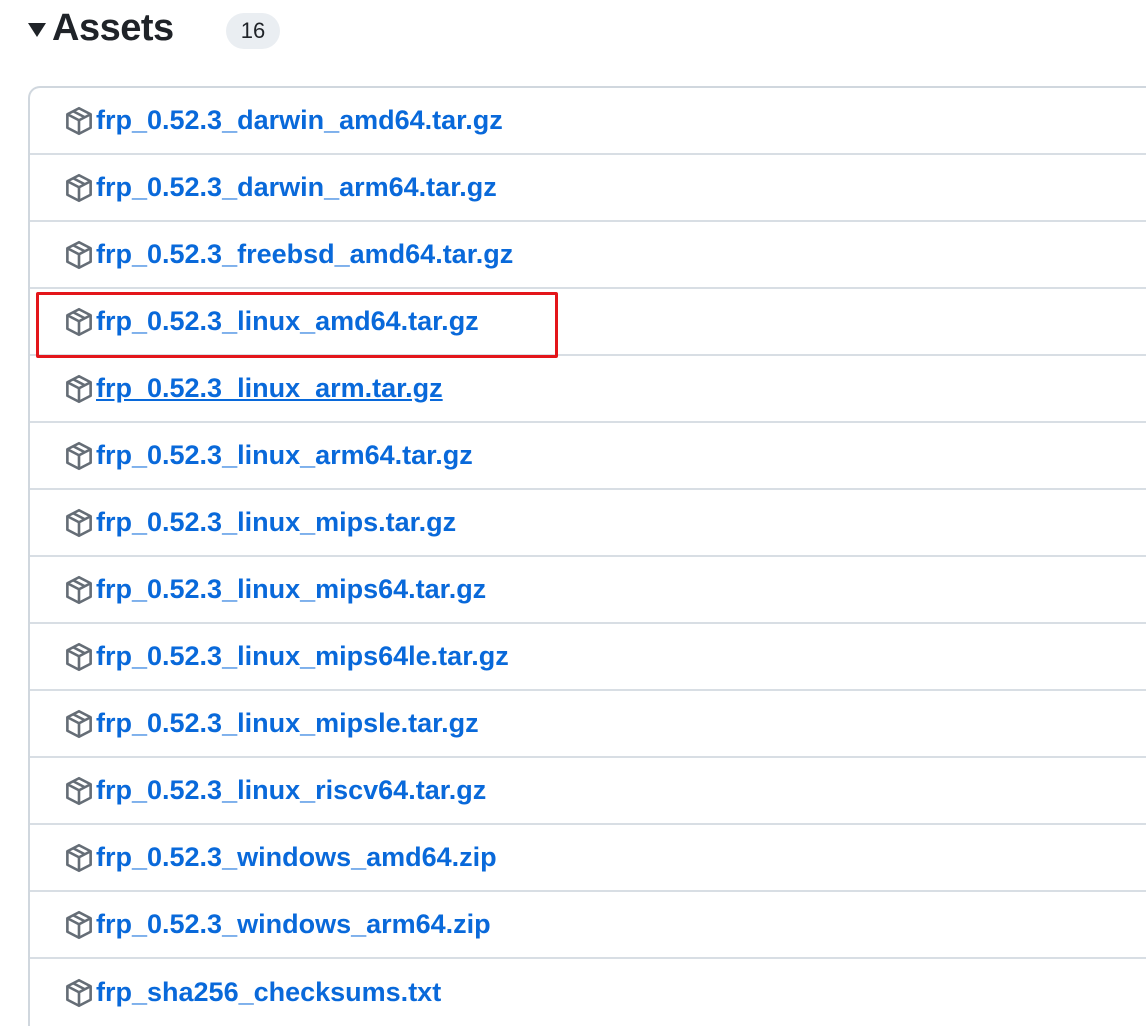  Describe the element at coordinates (588, 858) in the screenshot. I see `asset-row: frp_0.52.3_windows_amd64.zip` at that location.